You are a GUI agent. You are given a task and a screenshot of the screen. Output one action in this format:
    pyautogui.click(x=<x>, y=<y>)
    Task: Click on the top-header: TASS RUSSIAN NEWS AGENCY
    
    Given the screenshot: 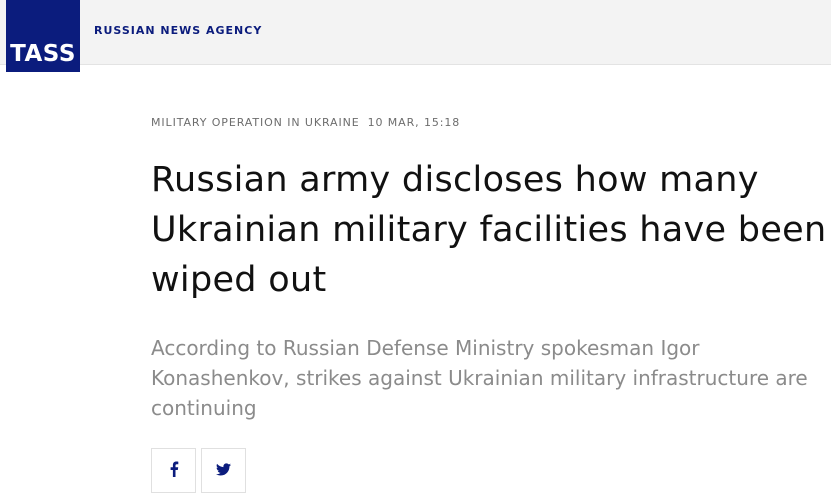 What is the action you would take?
    pyautogui.click(x=415, y=36)
    